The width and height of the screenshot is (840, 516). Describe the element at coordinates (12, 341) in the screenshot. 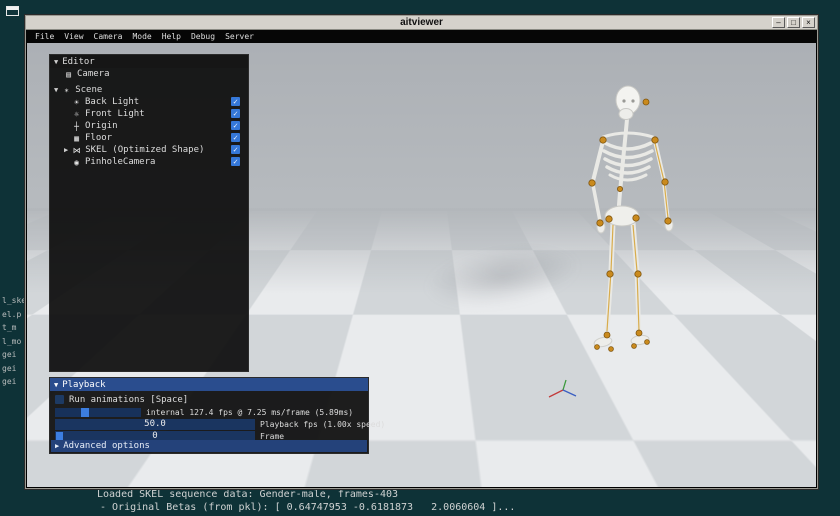

I see `terminal-fragment: l_mo` at that location.